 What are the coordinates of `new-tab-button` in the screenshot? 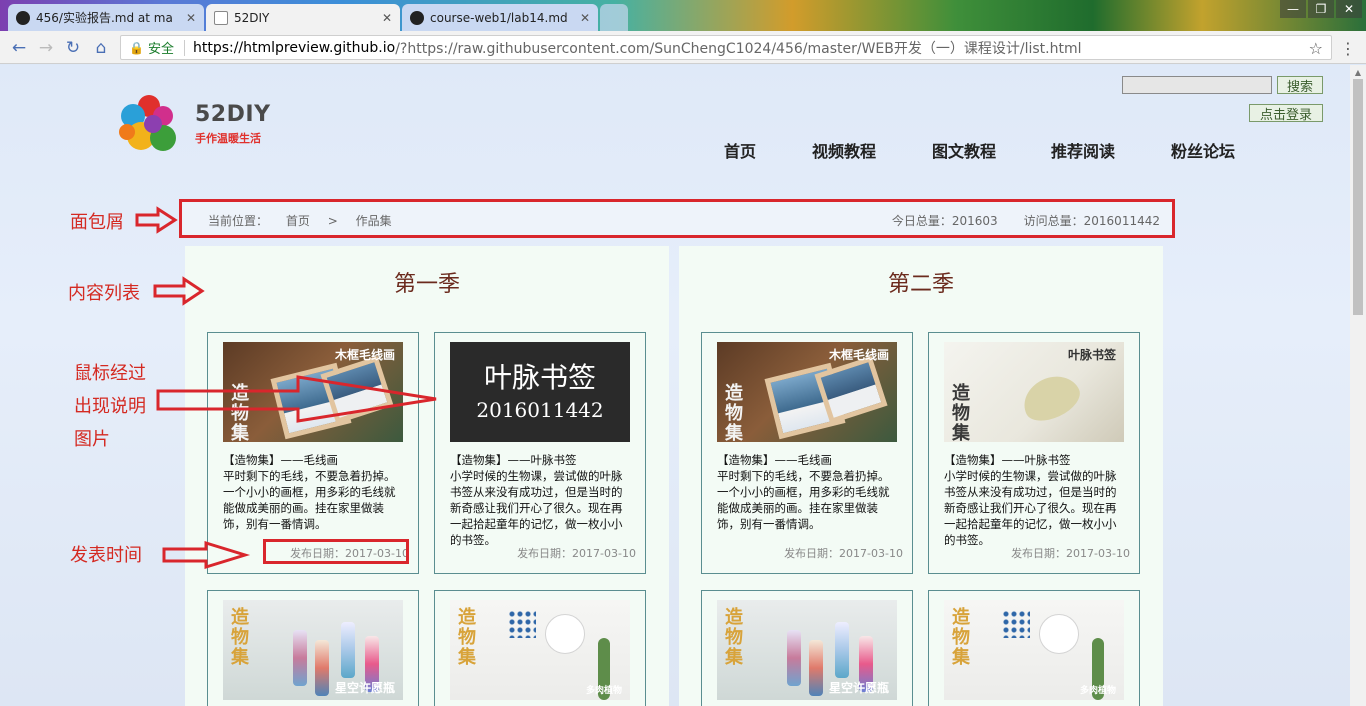 It's located at (614, 17).